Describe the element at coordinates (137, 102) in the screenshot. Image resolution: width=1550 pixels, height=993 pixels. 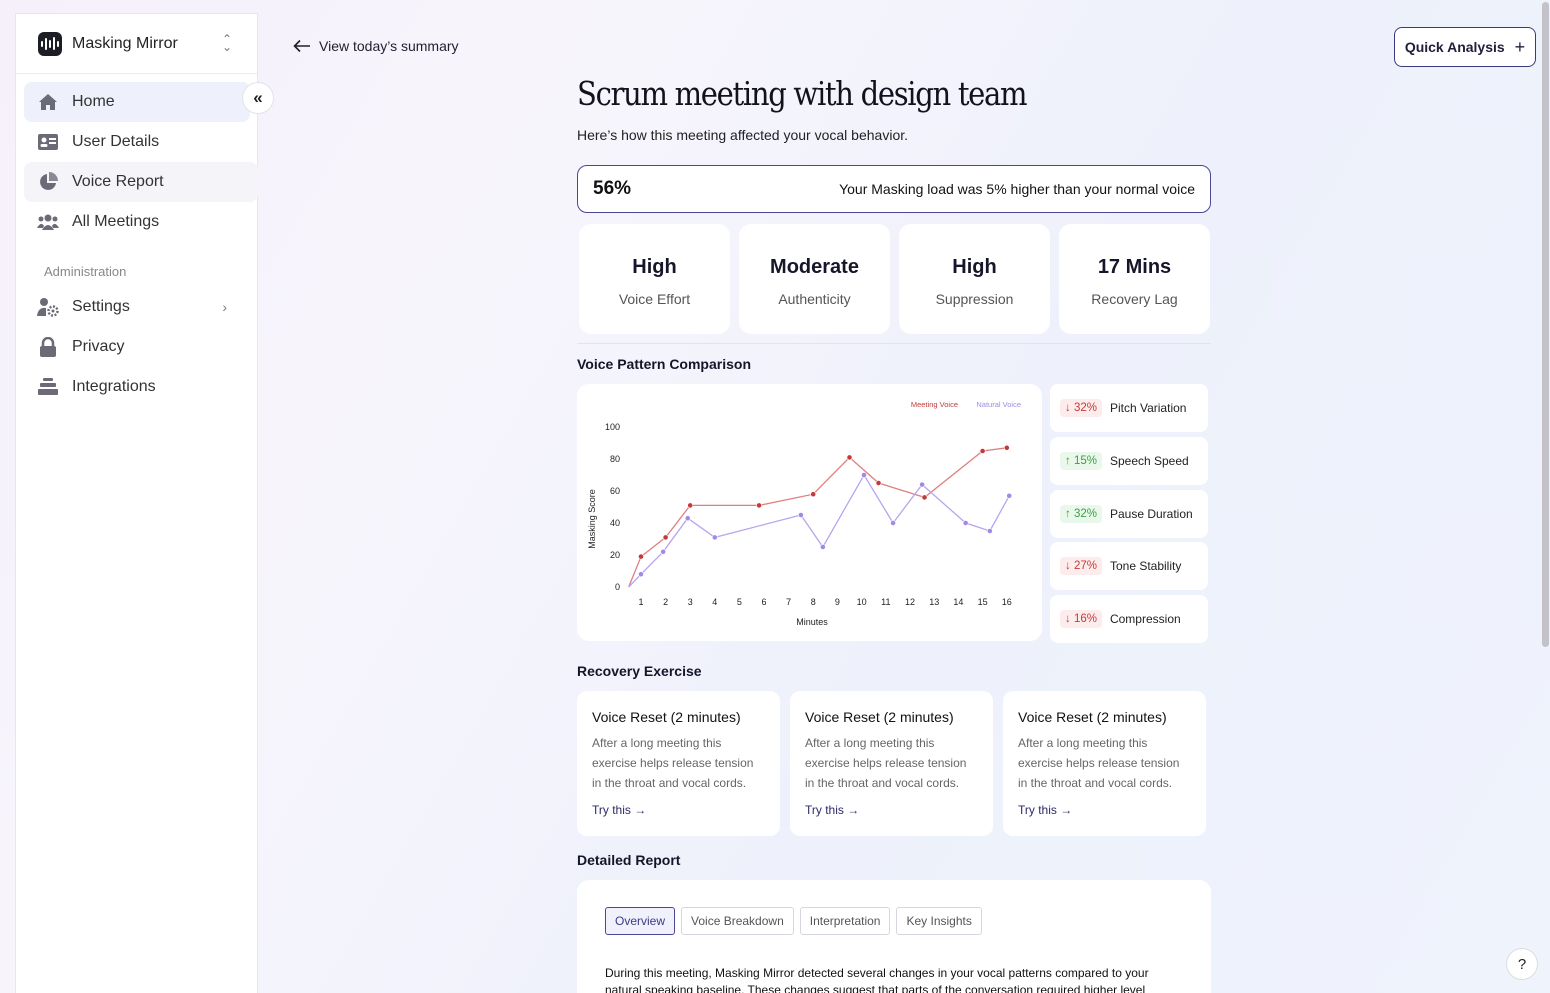
I see `sidebar-item-home: Home` at that location.